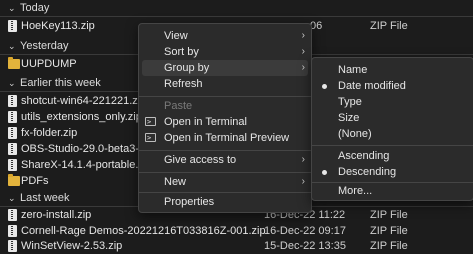 Image resolution: width=473 pixels, height=254 pixels. Describe the element at coordinates (236, 8) in the screenshot. I see `group-header-today: ⌄ Today` at that location.